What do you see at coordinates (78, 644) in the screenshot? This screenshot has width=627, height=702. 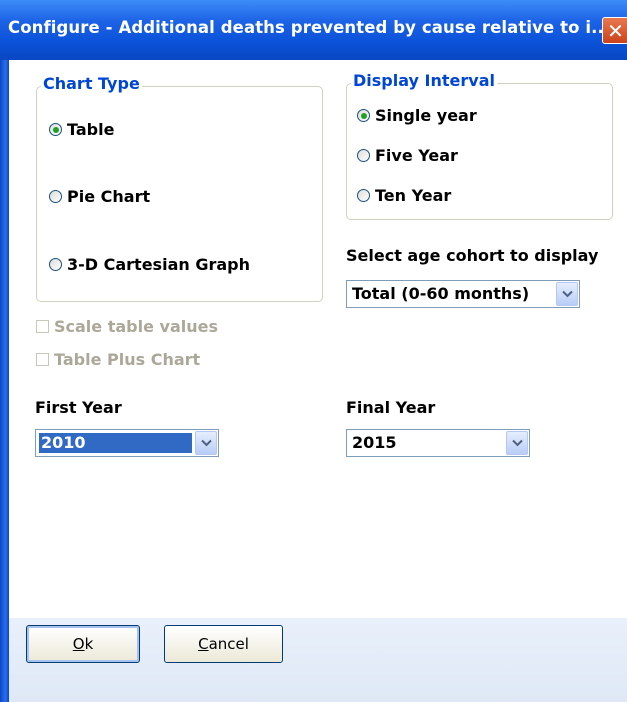 I see `ok-mnemonic: O` at bounding box center [78, 644].